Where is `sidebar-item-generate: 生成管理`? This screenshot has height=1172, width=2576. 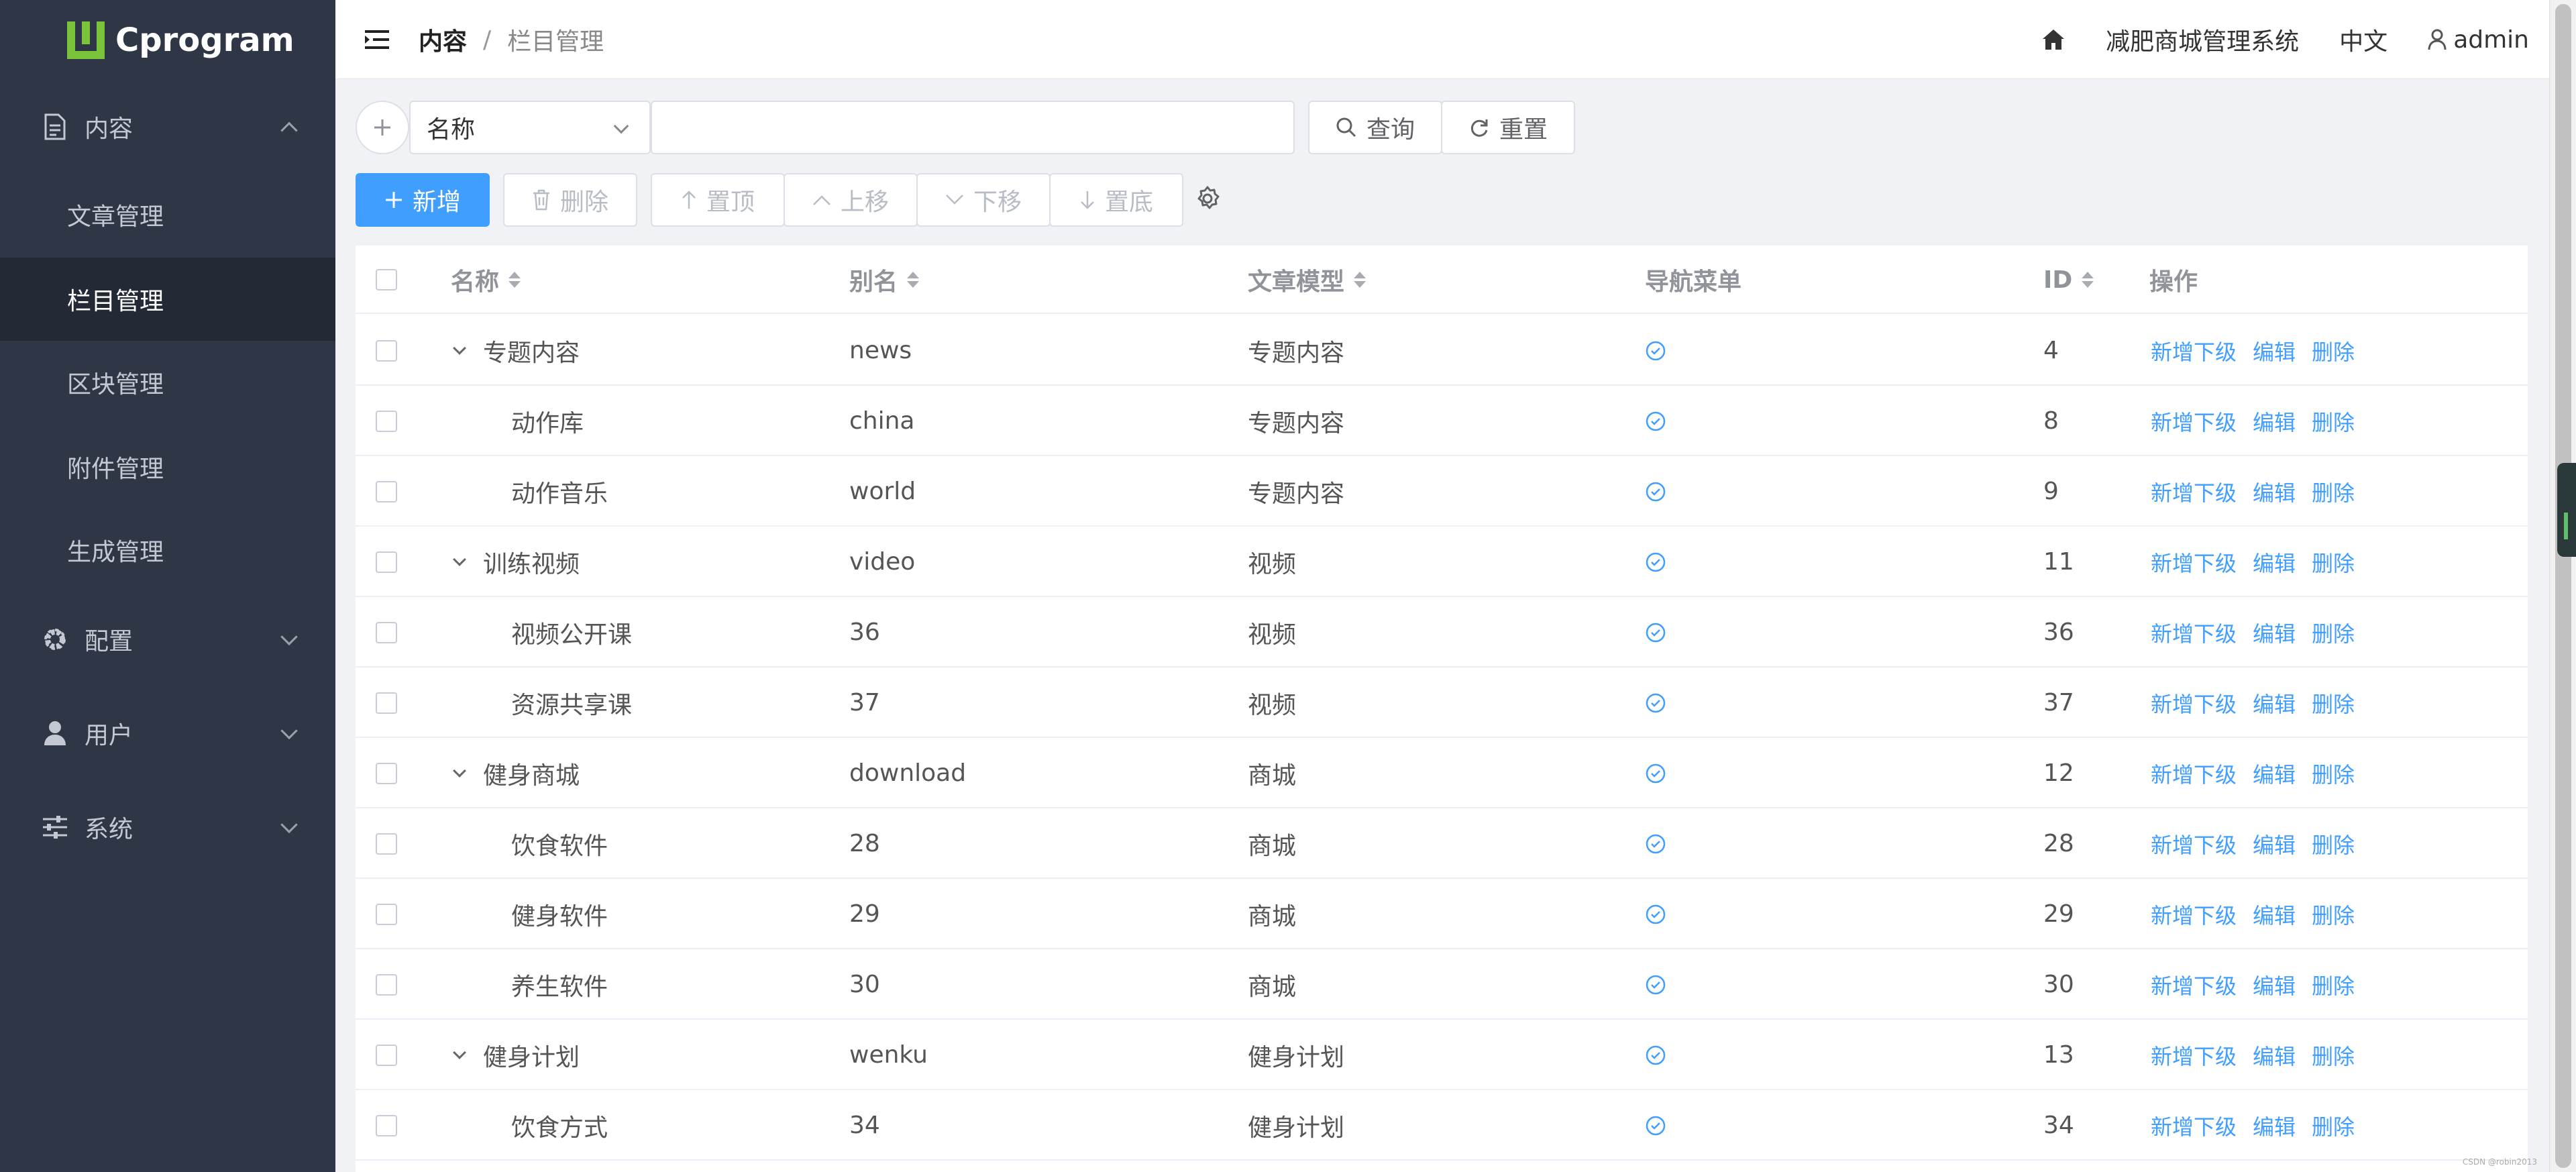
sidebar-item-generate: 生成管理 is located at coordinates (167, 550).